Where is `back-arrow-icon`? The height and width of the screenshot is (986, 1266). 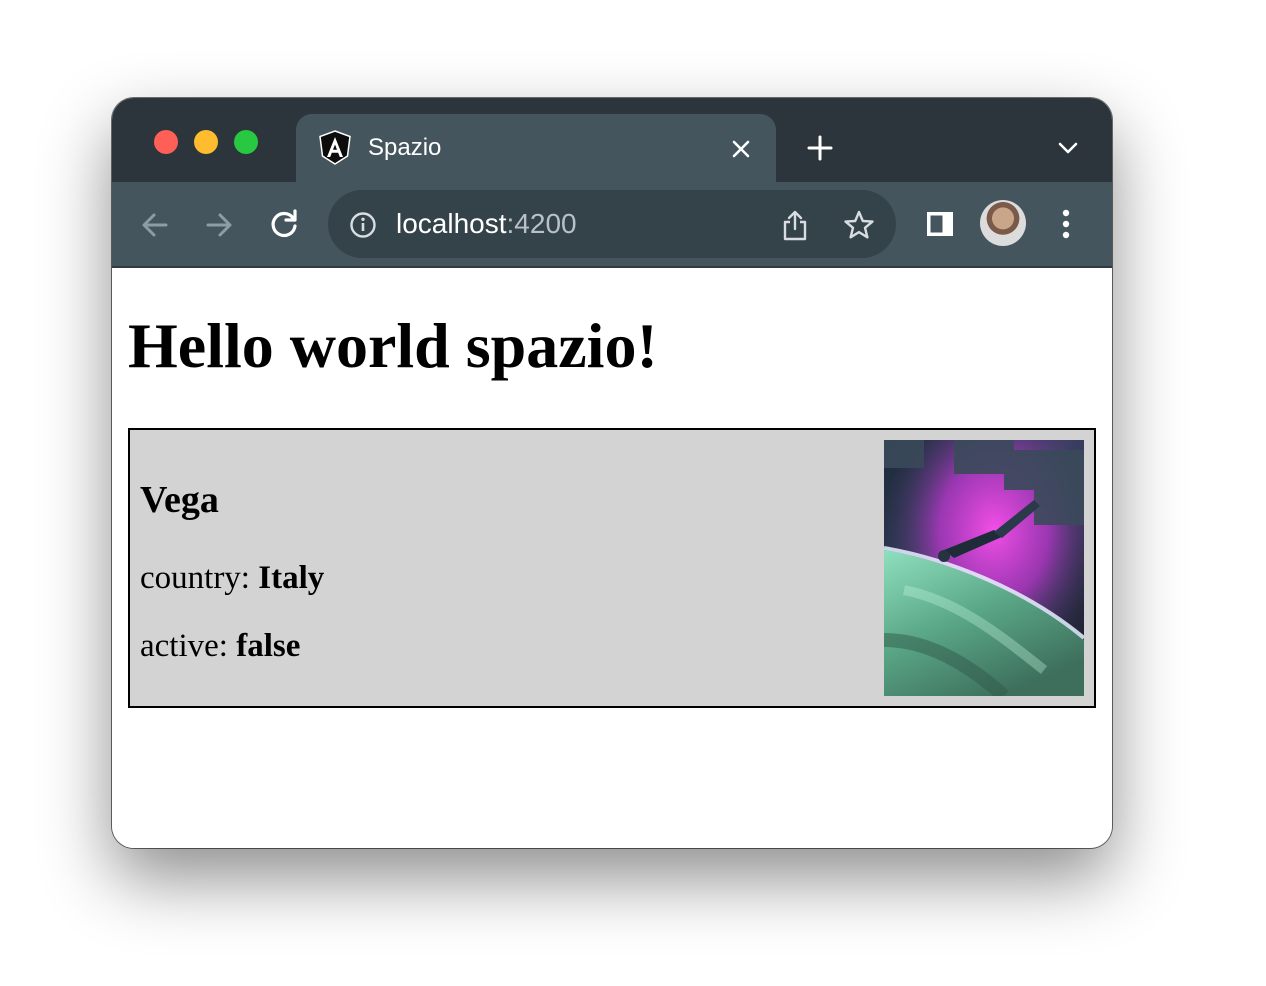
back-arrow-icon is located at coordinates (155, 225).